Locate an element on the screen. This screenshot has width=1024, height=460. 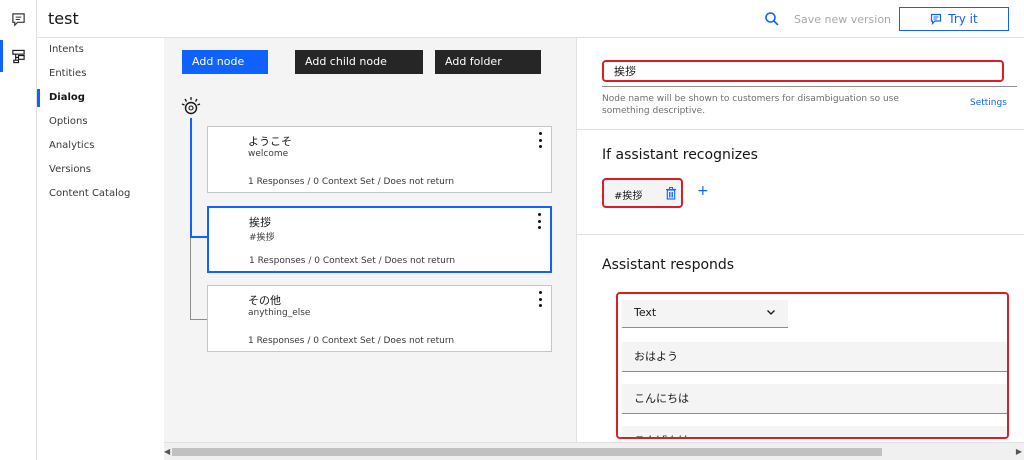
node-name-underline is located at coordinates (809, 86).